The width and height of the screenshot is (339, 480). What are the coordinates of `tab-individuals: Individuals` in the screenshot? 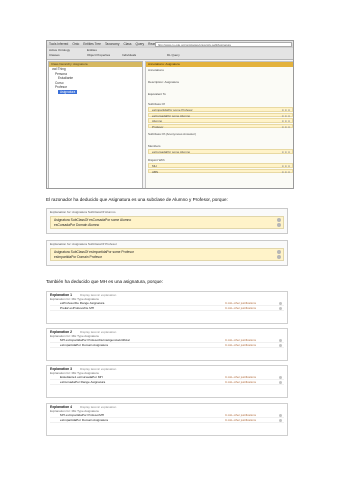 It's located at (129, 55).